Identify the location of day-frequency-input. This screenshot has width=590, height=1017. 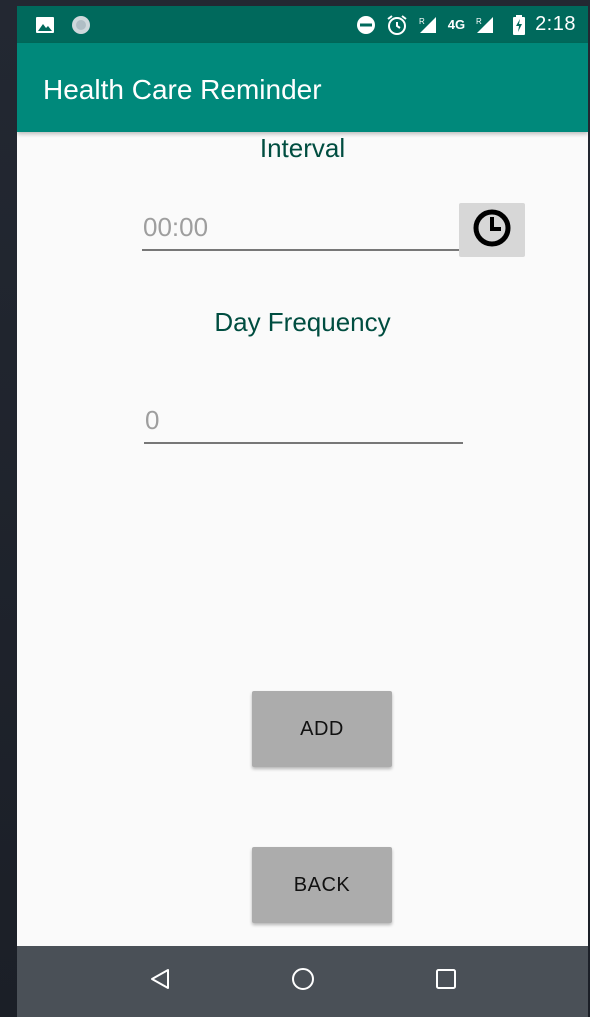
(303, 424).